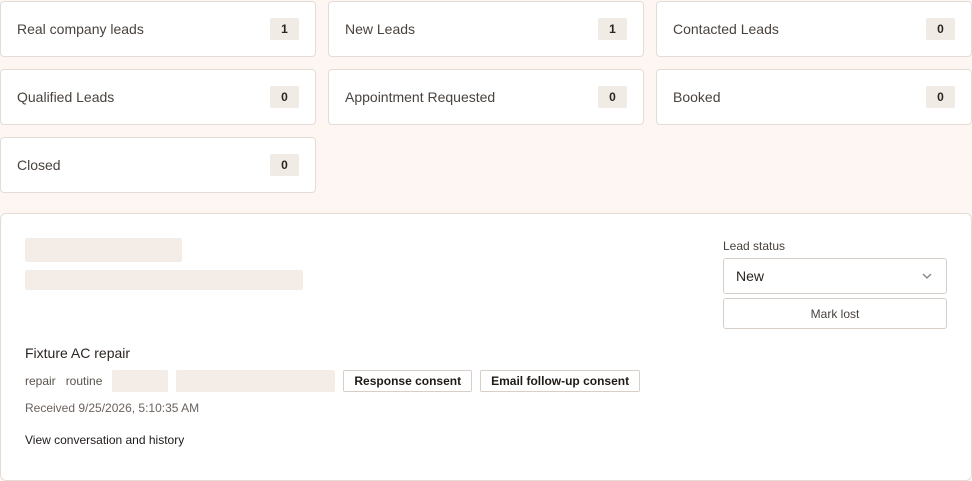  What do you see at coordinates (39, 165) in the screenshot?
I see `stat-label: Closed` at bounding box center [39, 165].